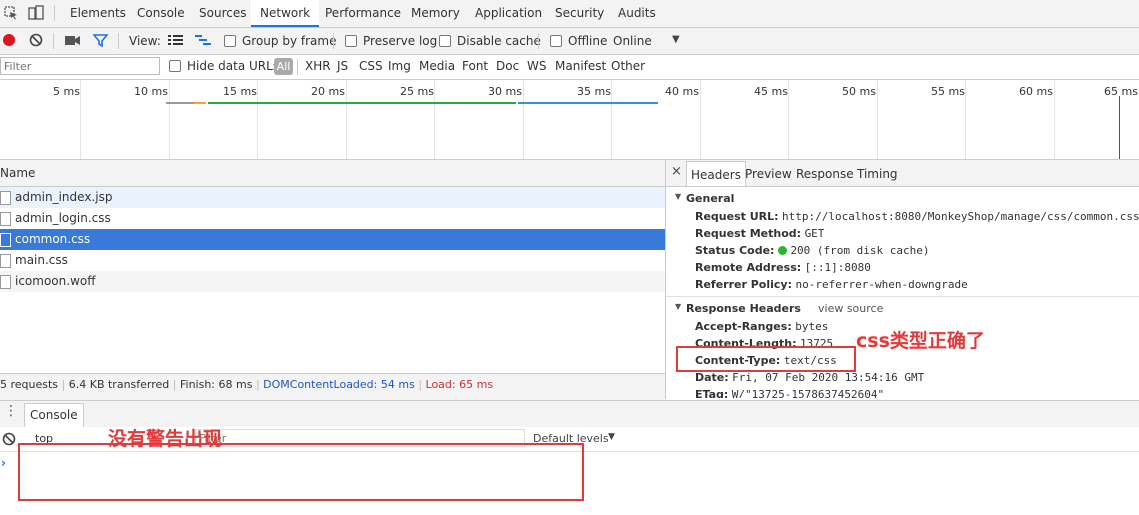 This screenshot has height=515, width=1139. Describe the element at coordinates (850, 308) in the screenshot. I see `view-source-link: view source` at that location.